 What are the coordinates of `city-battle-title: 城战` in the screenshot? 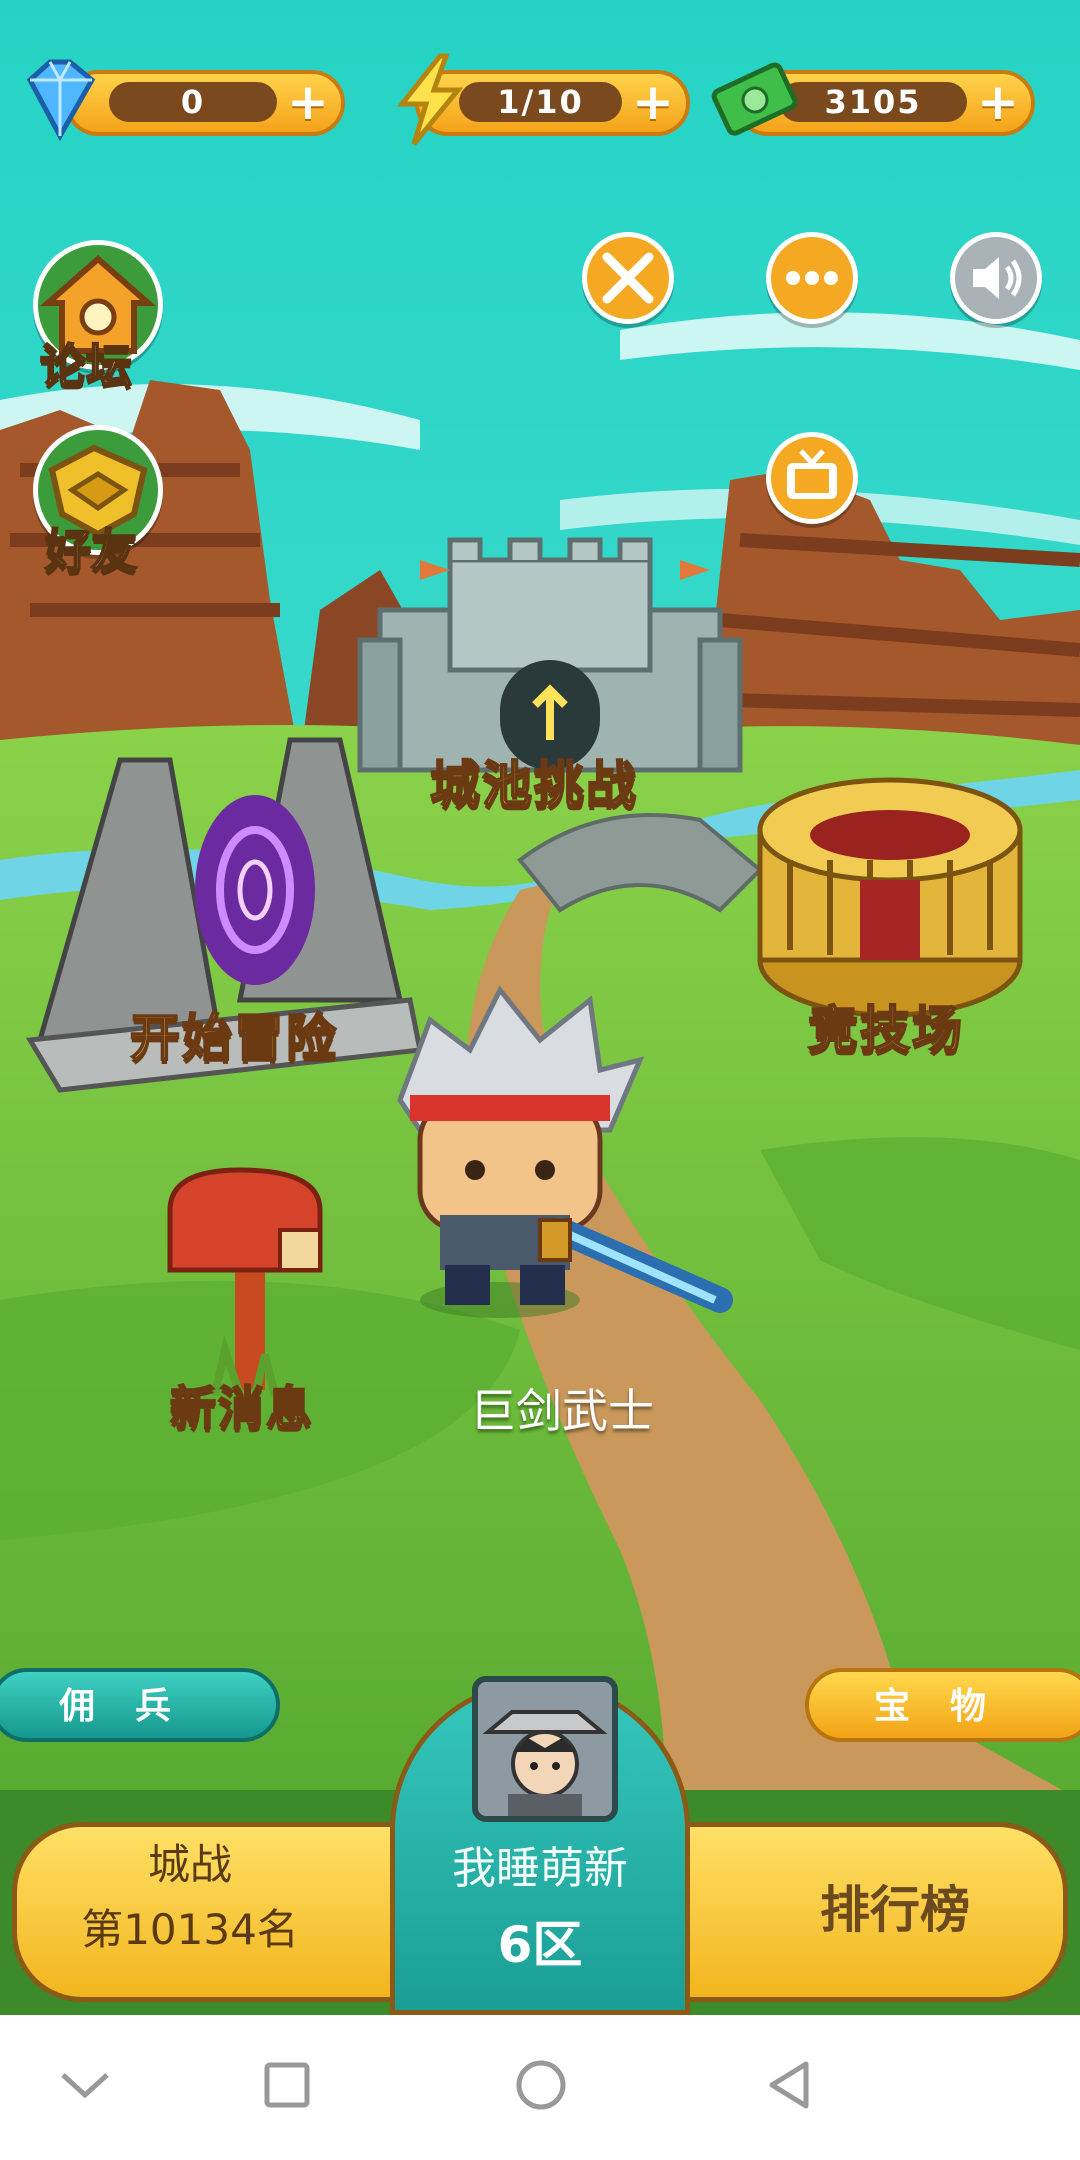 It's located at (189, 1864).